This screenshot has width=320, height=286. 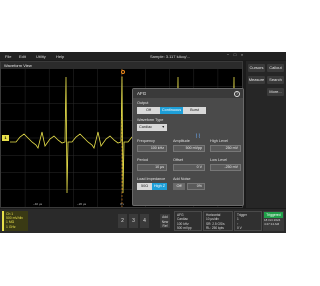 What do you see at coordinates (237, 93) in the screenshot?
I see `help-icon: ?` at bounding box center [237, 93].